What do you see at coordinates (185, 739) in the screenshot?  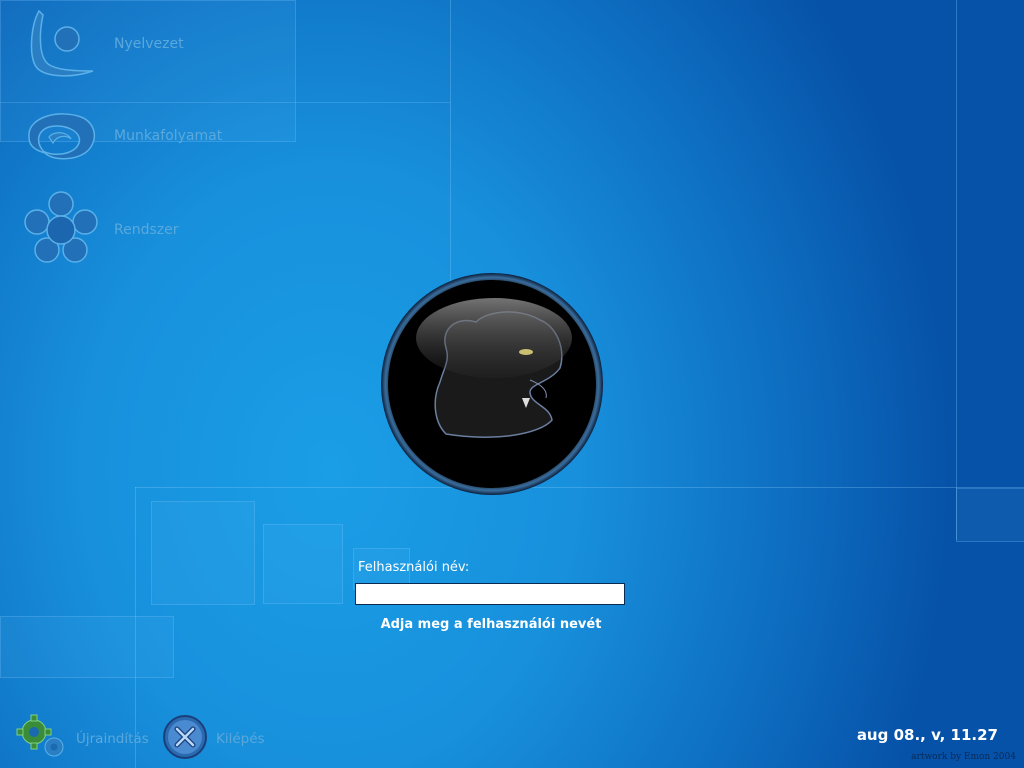 I see `close-icon` at bounding box center [185, 739].